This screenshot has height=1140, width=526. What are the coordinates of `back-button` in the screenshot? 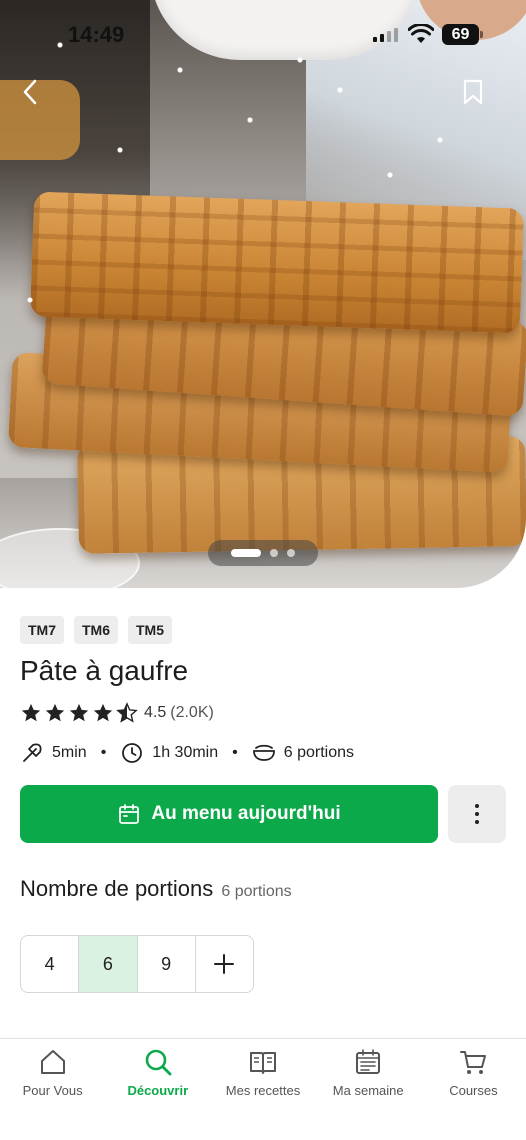 It's located at (30, 92).